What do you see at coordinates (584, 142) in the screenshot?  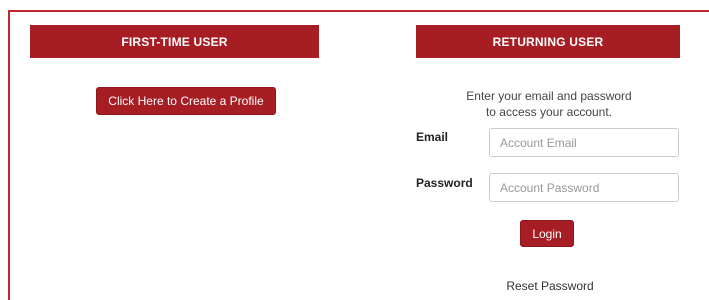 I see `email-input` at bounding box center [584, 142].